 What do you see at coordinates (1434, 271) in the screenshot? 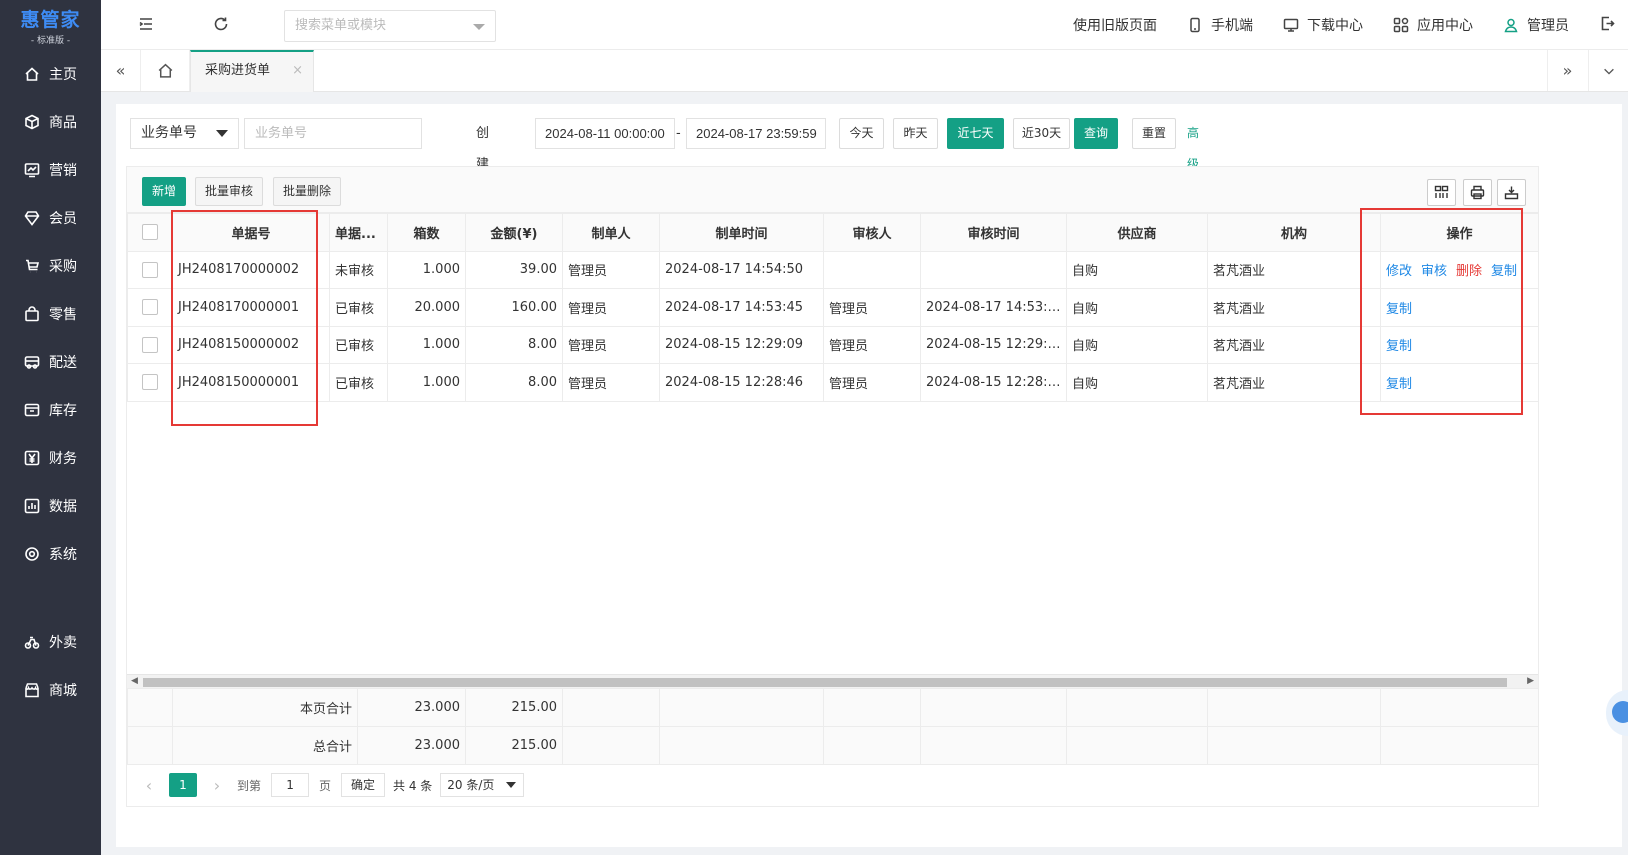
I see `row-action-1: 审核` at bounding box center [1434, 271].